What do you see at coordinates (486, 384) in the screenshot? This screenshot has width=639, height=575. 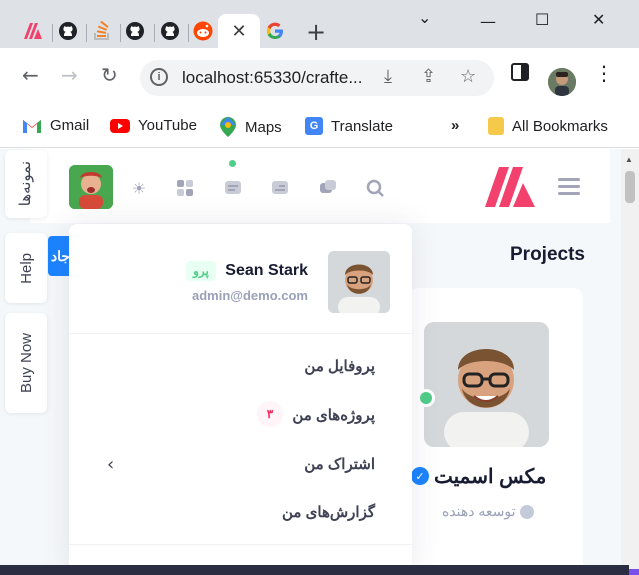 I see `card-profile-photo` at bounding box center [486, 384].